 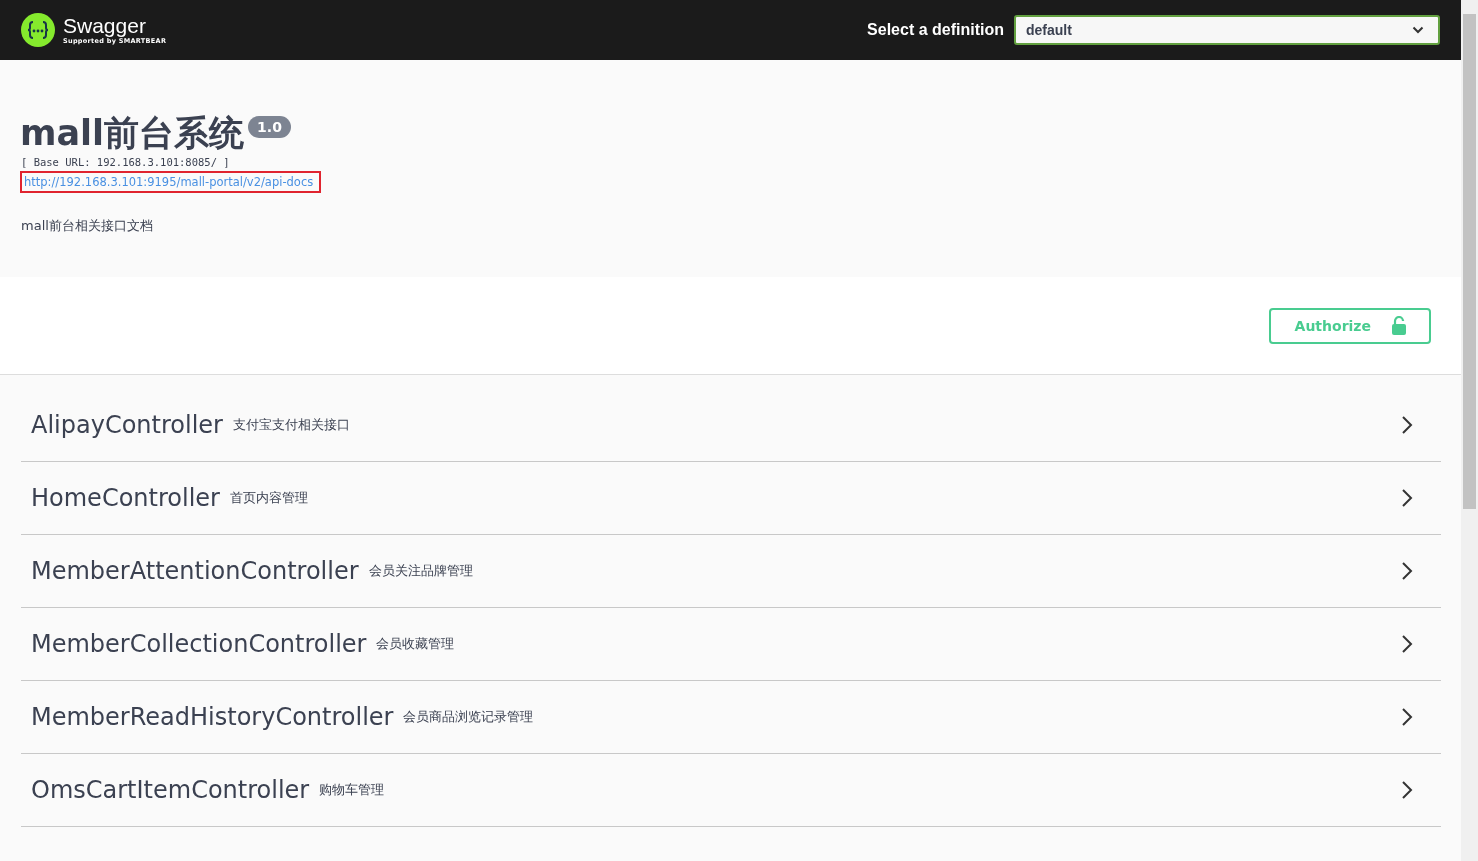 I want to click on tag-description: 会员收藏管理, so click(x=416, y=644).